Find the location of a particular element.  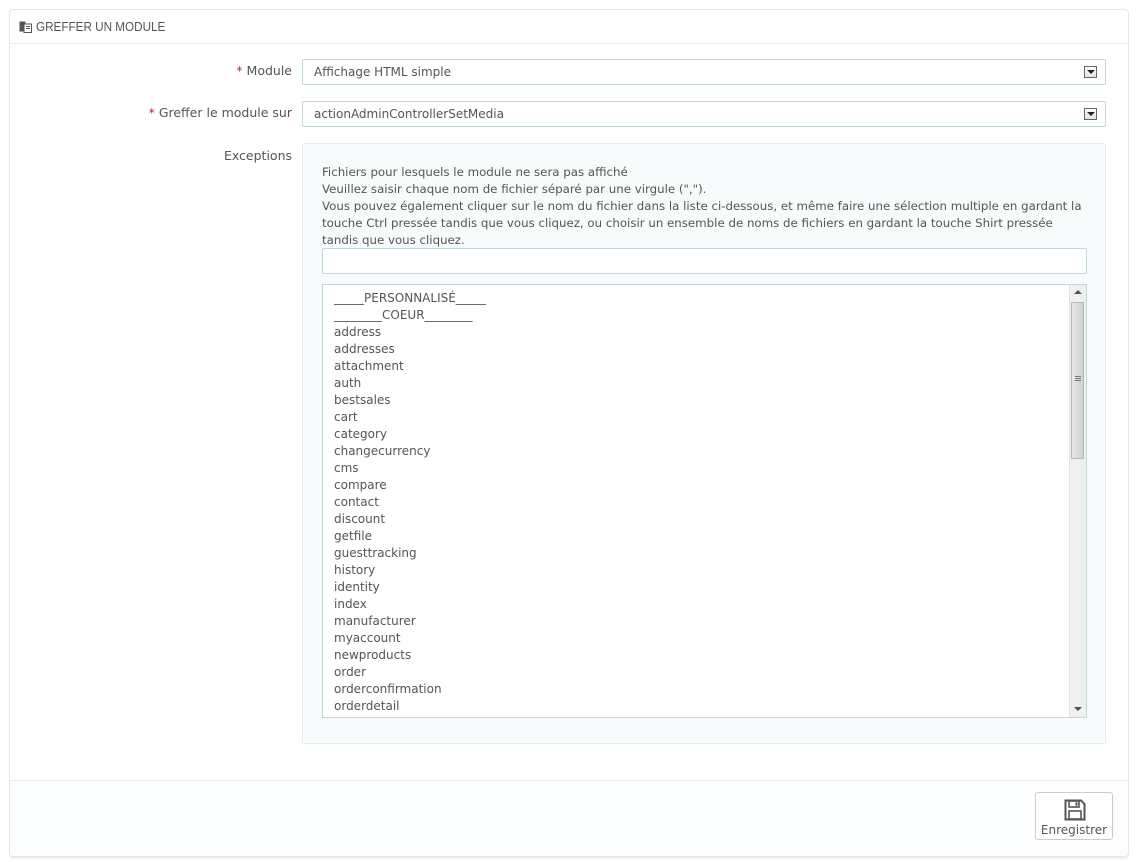

scroll-up-icon is located at coordinates (1078, 293).